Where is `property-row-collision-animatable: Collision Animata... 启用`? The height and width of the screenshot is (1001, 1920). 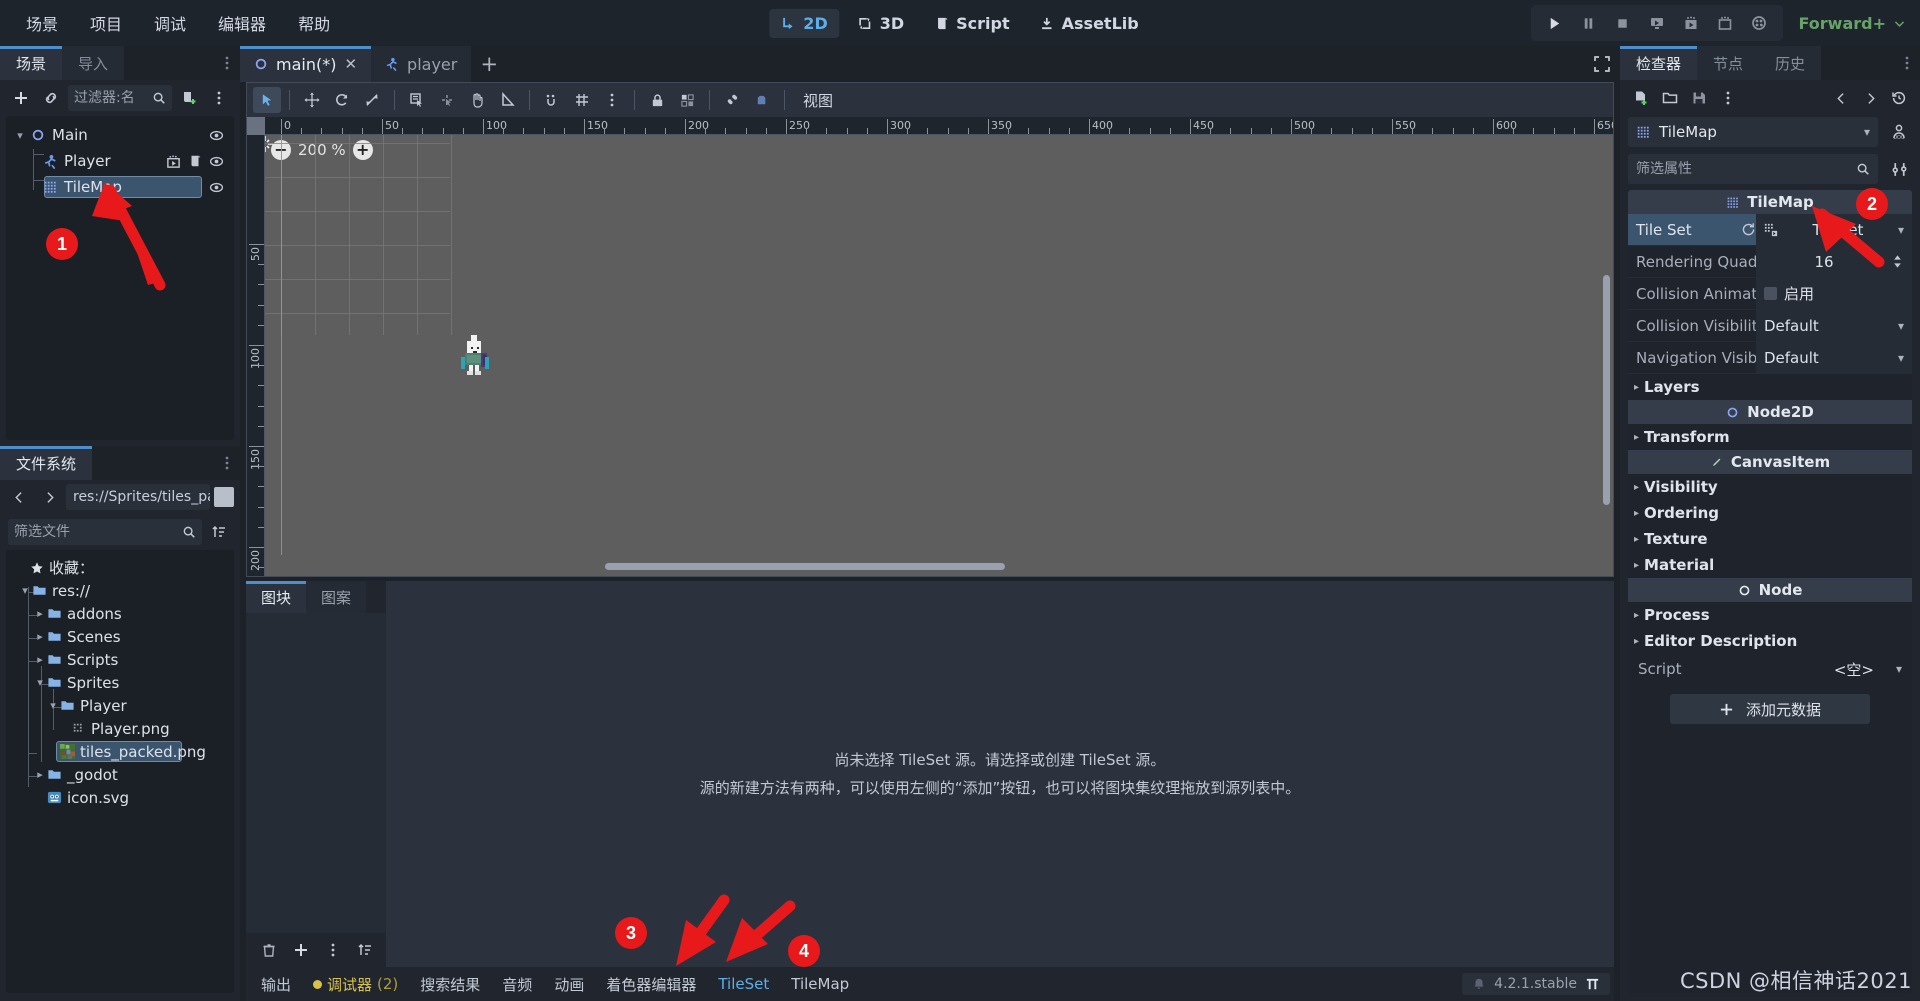 property-row-collision-animatable: Collision Animata... 启用 is located at coordinates (1770, 294).